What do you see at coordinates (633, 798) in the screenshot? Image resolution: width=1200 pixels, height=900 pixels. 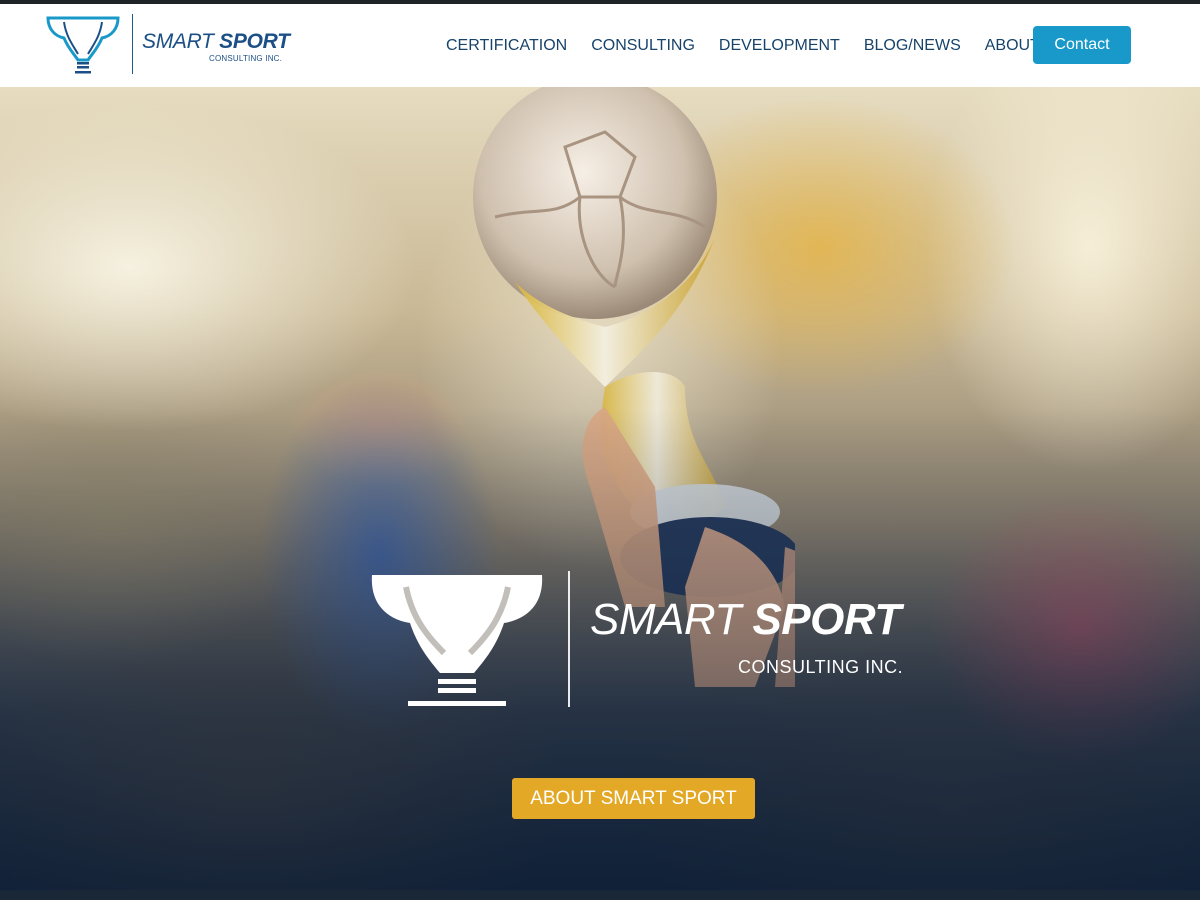 I see `about-smart-sport-button: ABOUT SMART SPORT` at bounding box center [633, 798].